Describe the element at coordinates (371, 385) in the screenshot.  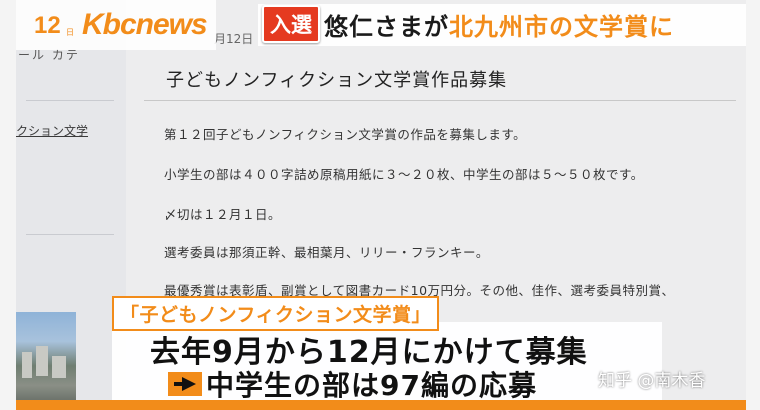
I see `caption-line2: 中学生の部は97編の応募` at that location.